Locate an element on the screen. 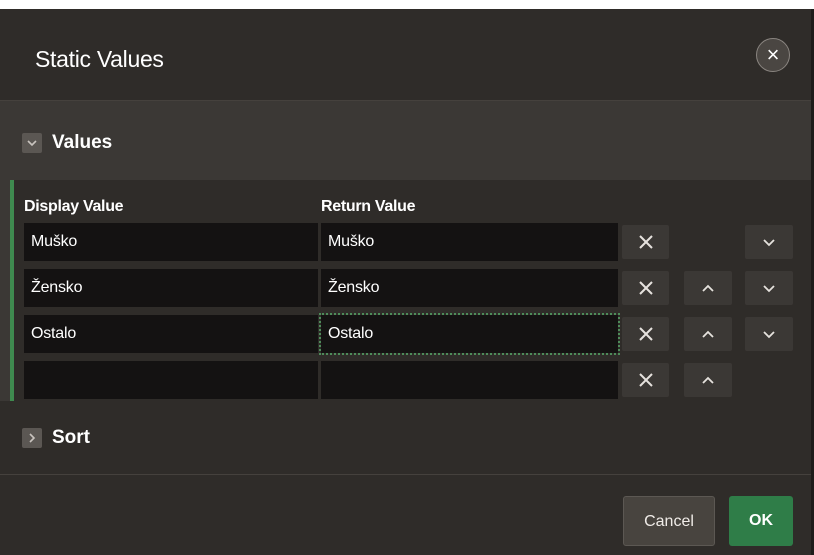 Image resolution: width=814 pixels, height=555 pixels. column-header-return-value: Return Value is located at coordinates (368, 206).